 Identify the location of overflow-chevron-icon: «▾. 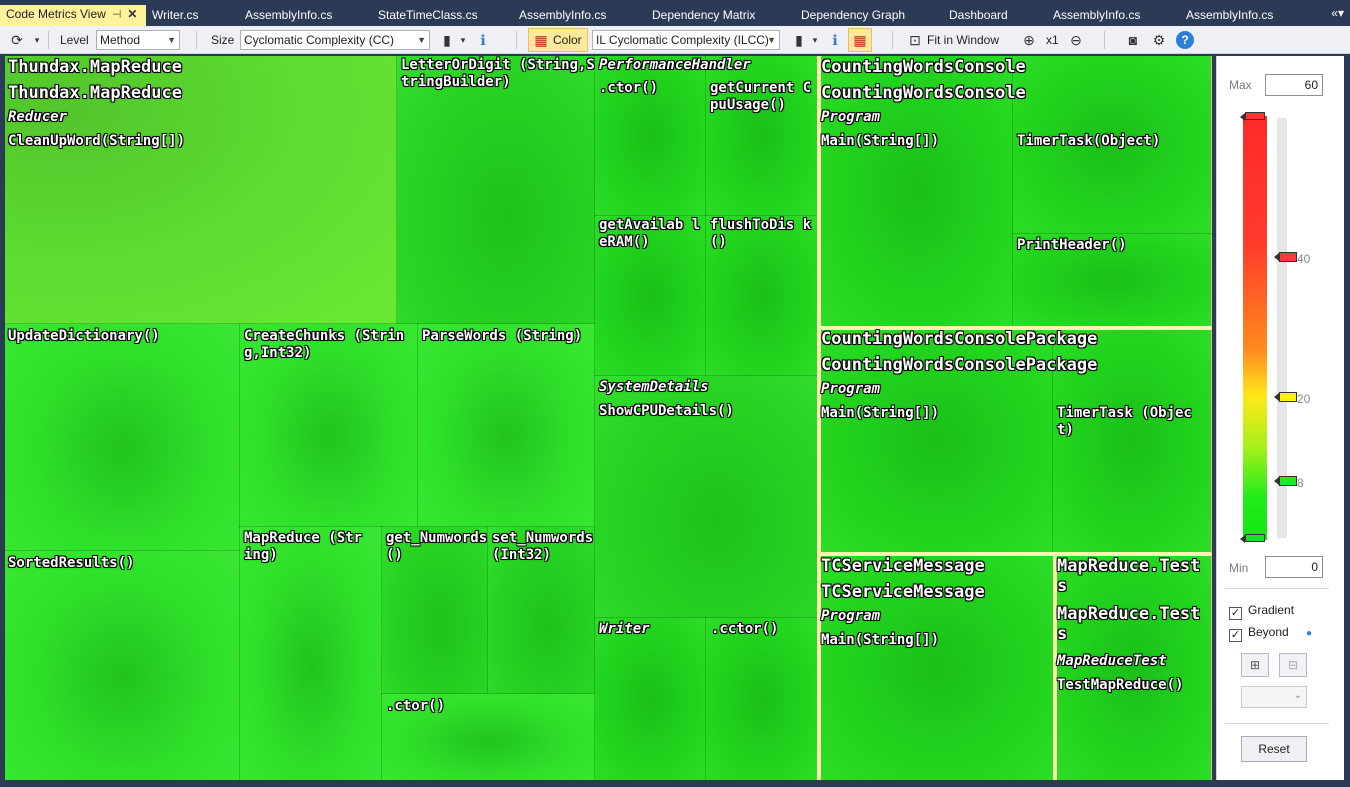
(1337, 13).